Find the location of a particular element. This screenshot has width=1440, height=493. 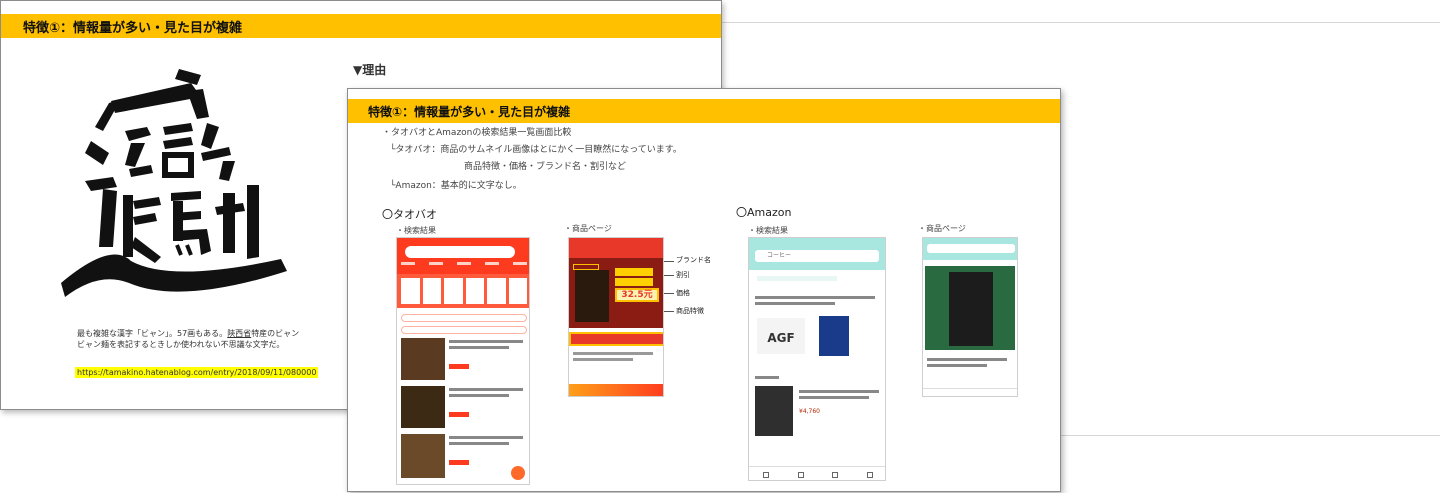

amazon-search-box: コーヒー is located at coordinates (817, 256).